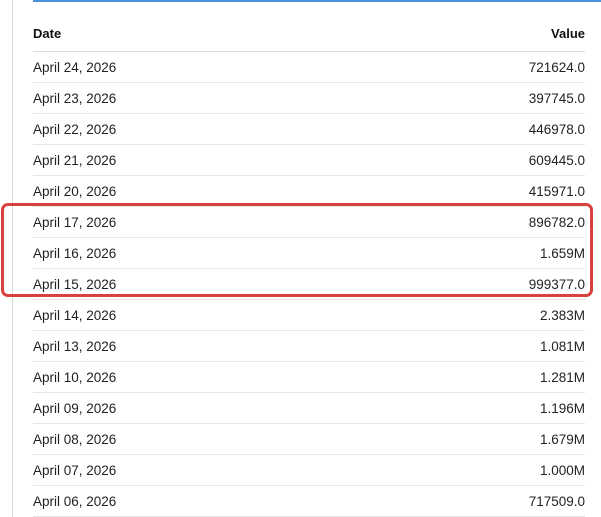 The height and width of the screenshot is (517, 601). What do you see at coordinates (198, 33) in the screenshot?
I see `date-column-header: Date` at bounding box center [198, 33].